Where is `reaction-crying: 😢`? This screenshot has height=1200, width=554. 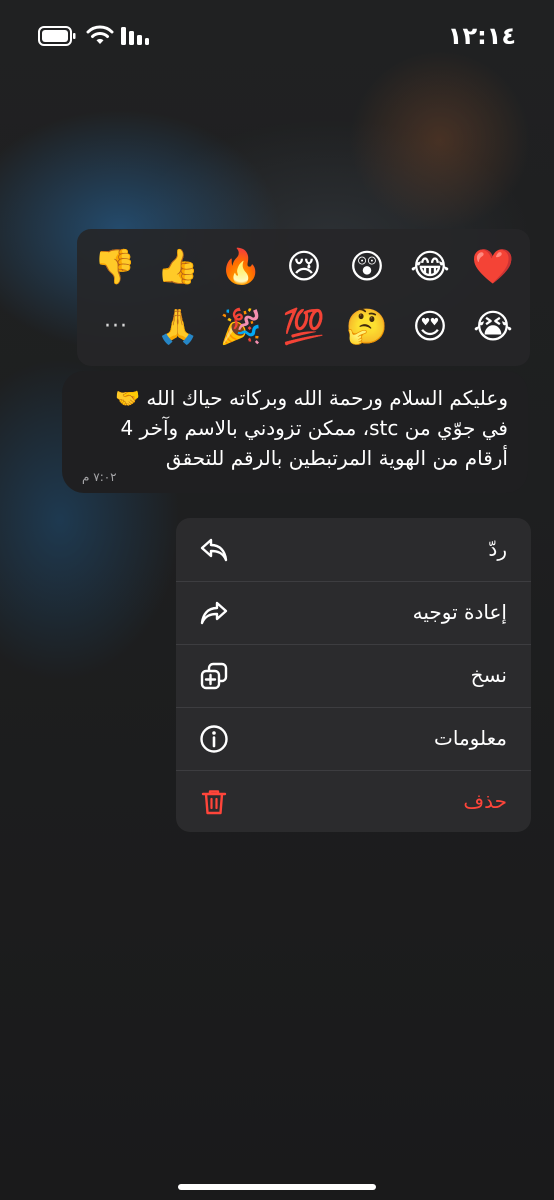
reaction-crying: 😢 is located at coordinates (304, 267).